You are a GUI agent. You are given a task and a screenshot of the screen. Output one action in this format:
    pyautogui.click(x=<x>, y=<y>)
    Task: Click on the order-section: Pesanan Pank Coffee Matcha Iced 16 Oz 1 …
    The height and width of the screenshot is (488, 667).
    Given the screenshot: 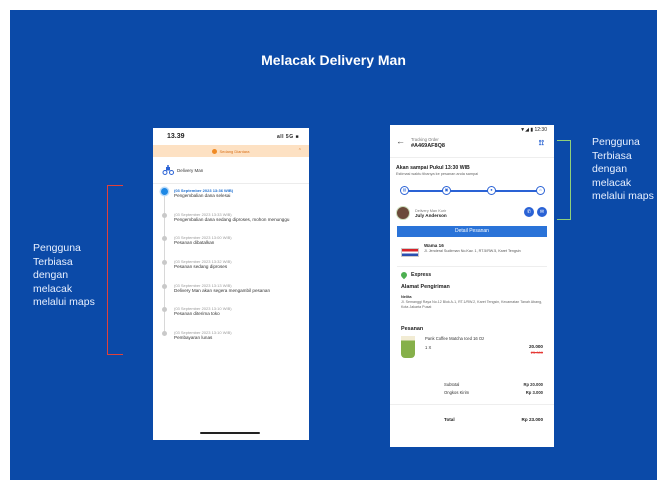 What is the action you would take?
    pyautogui.click(x=472, y=349)
    